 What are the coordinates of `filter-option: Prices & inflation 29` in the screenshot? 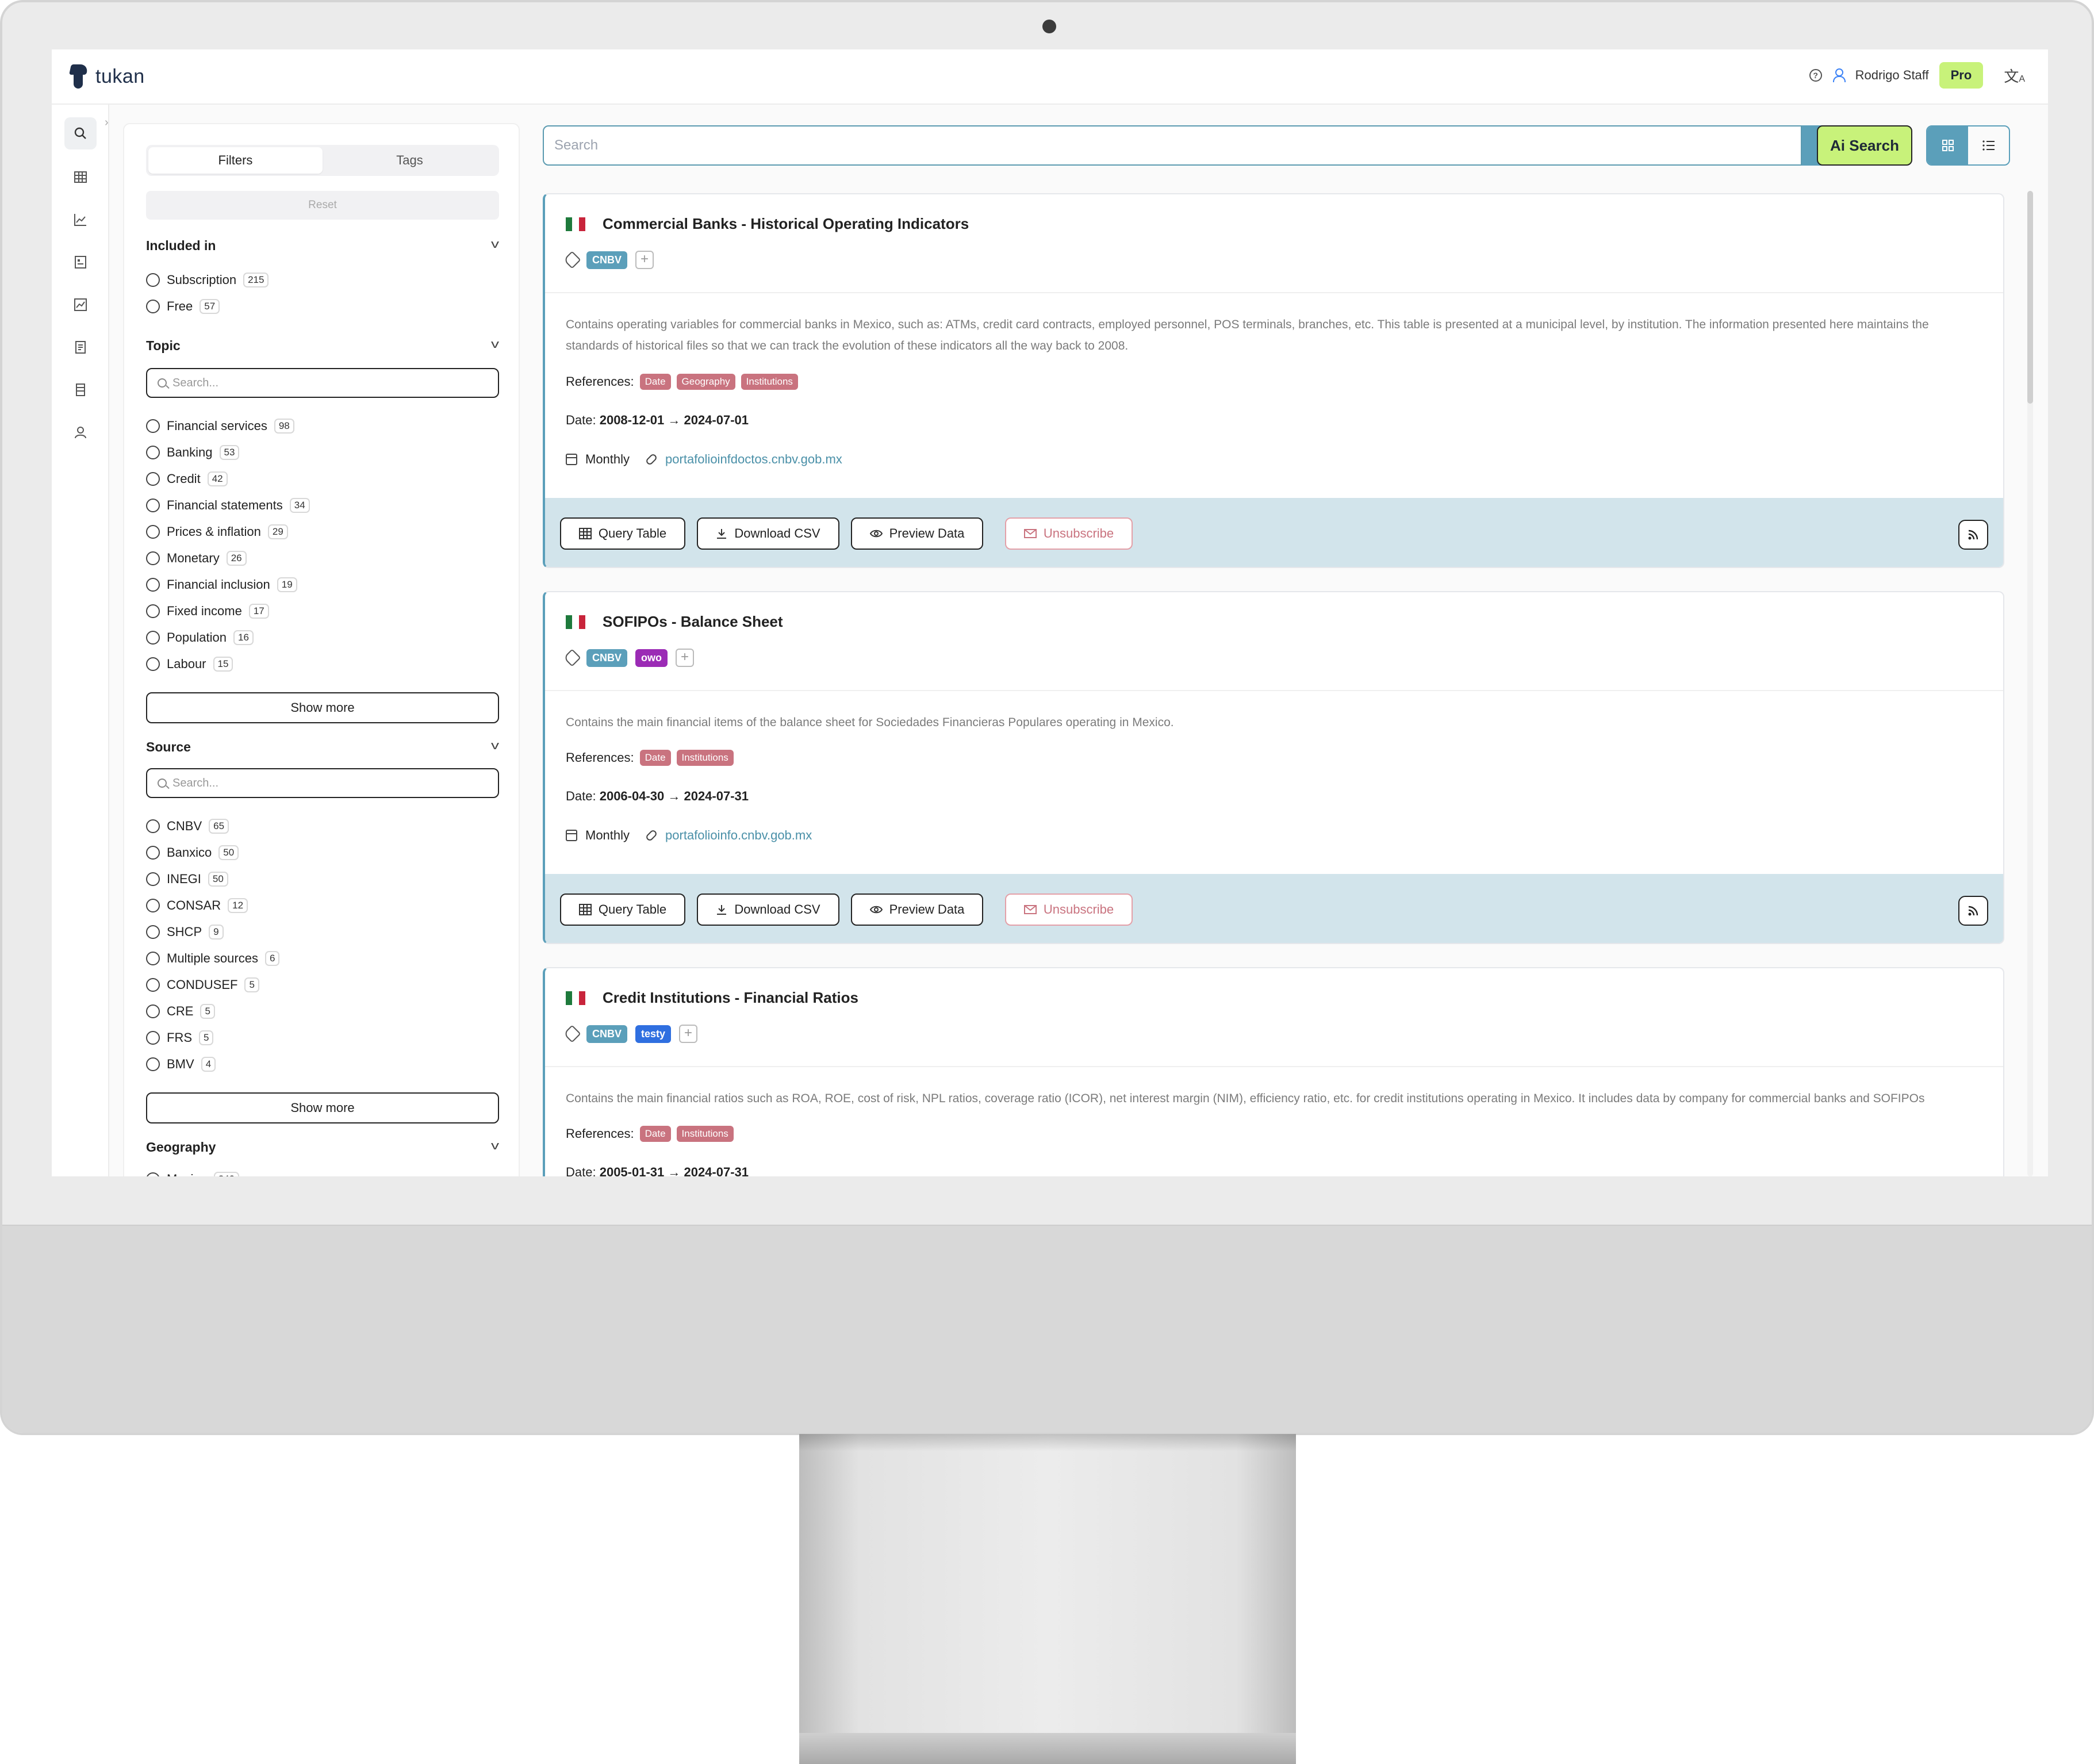 It's located at (217, 532).